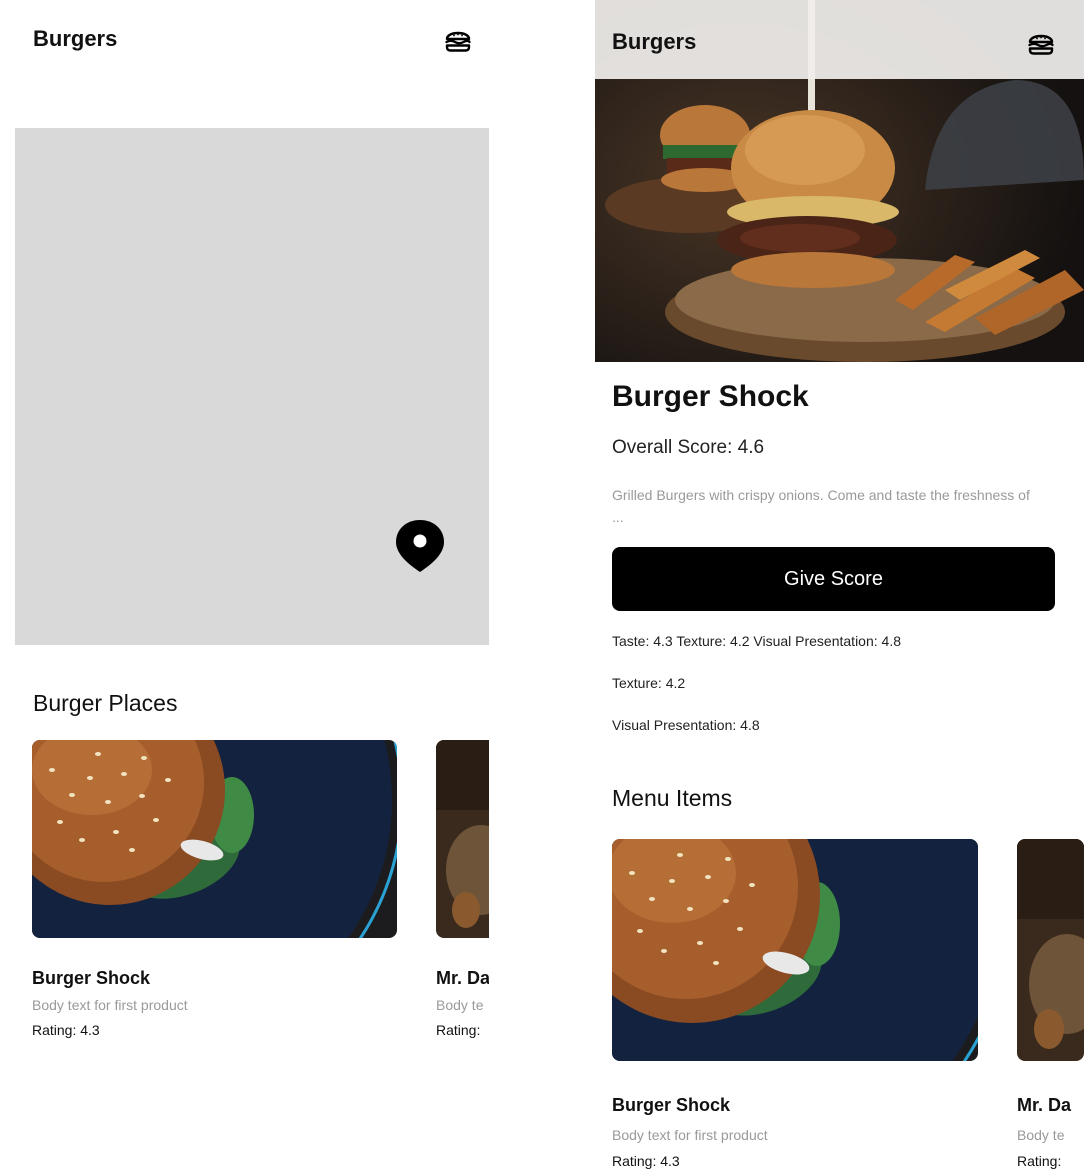 The image size is (1084, 1173). I want to click on menu-item-title: Burger Shock, so click(671, 1105).